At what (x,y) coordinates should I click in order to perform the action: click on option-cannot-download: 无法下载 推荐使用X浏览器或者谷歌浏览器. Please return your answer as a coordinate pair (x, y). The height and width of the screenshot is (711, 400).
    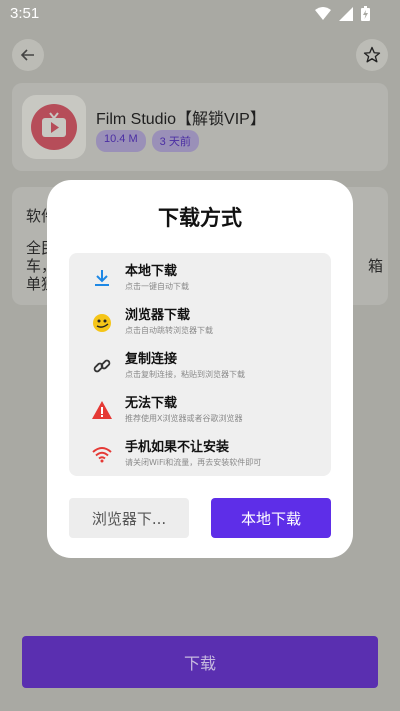
    Looking at the image, I should click on (210, 417).